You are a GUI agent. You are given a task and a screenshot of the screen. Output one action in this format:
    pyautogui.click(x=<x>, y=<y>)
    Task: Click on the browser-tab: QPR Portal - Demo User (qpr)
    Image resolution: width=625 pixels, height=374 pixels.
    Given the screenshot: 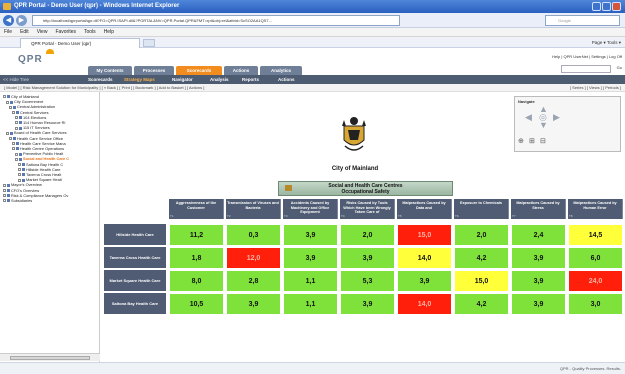 What is the action you would take?
    pyautogui.click(x=80, y=43)
    